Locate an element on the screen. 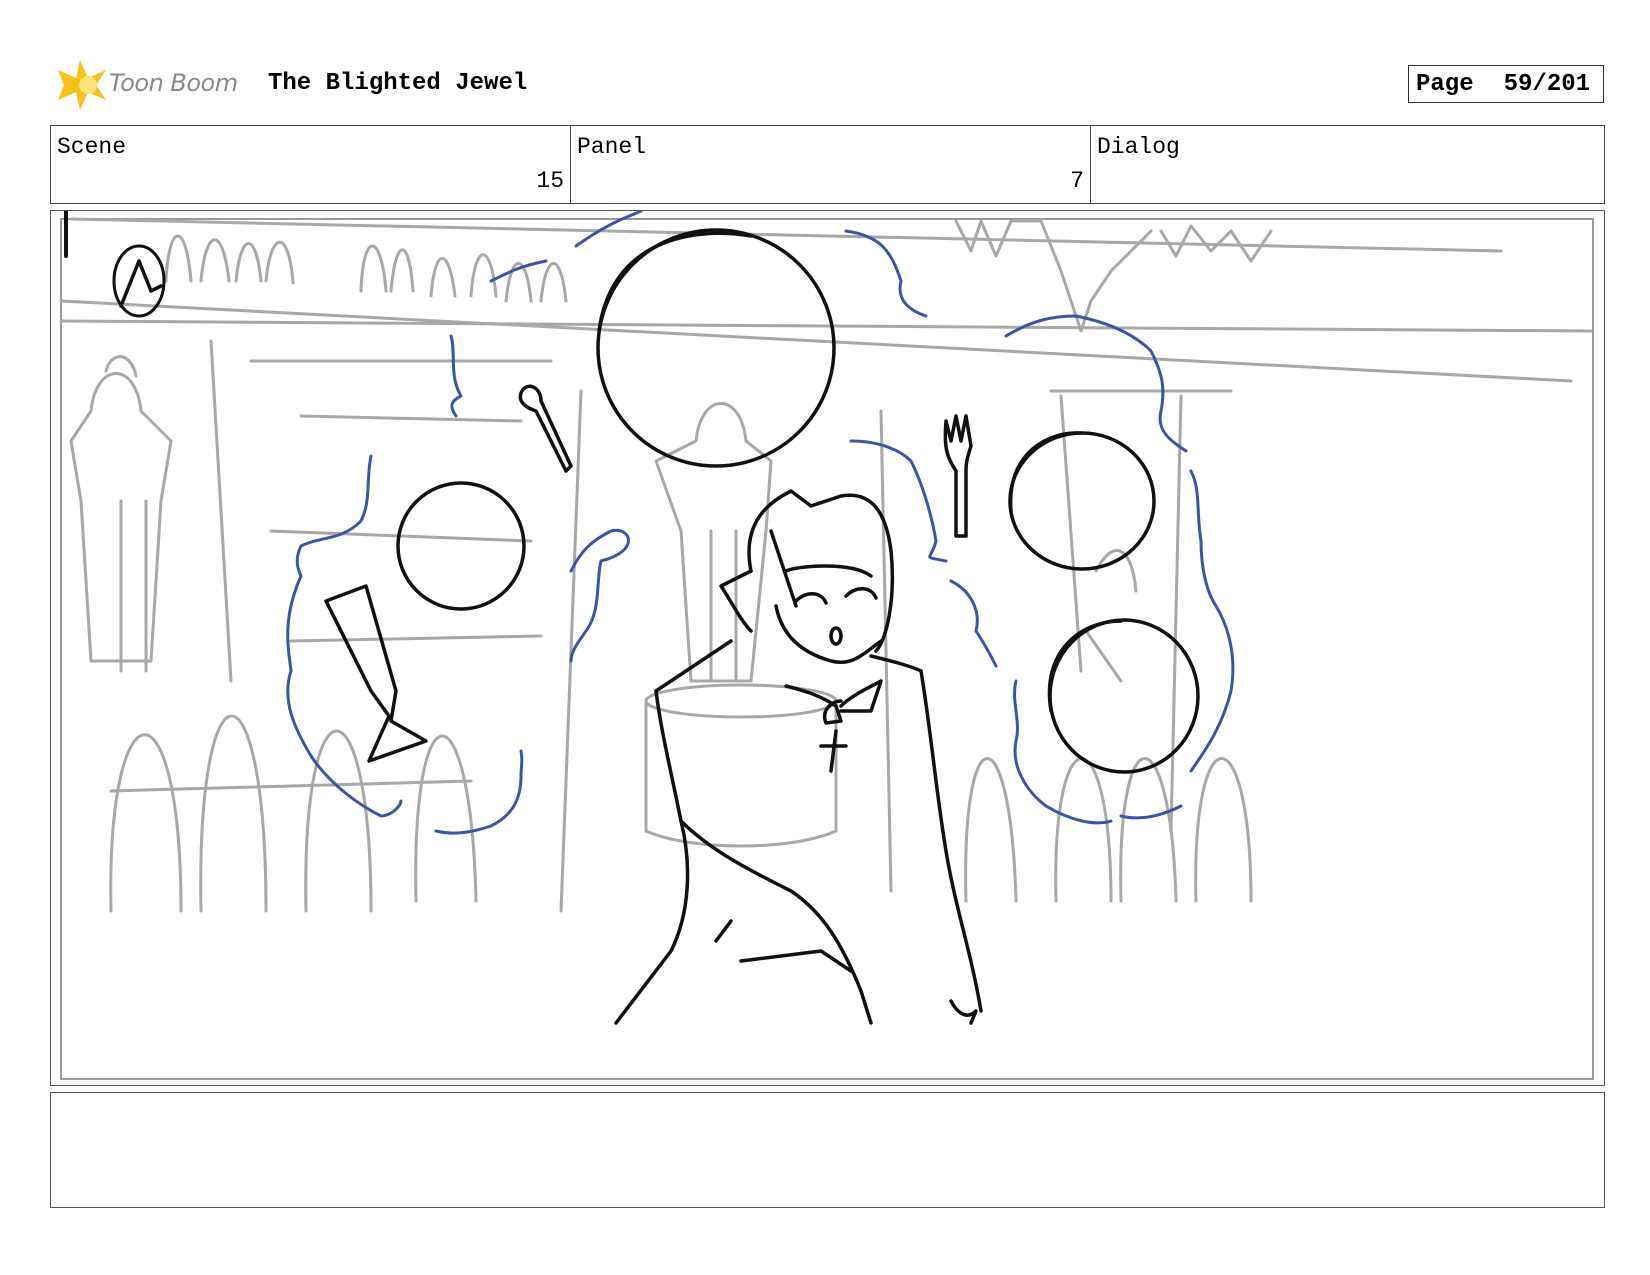  scene-label: Scene is located at coordinates (92, 147).